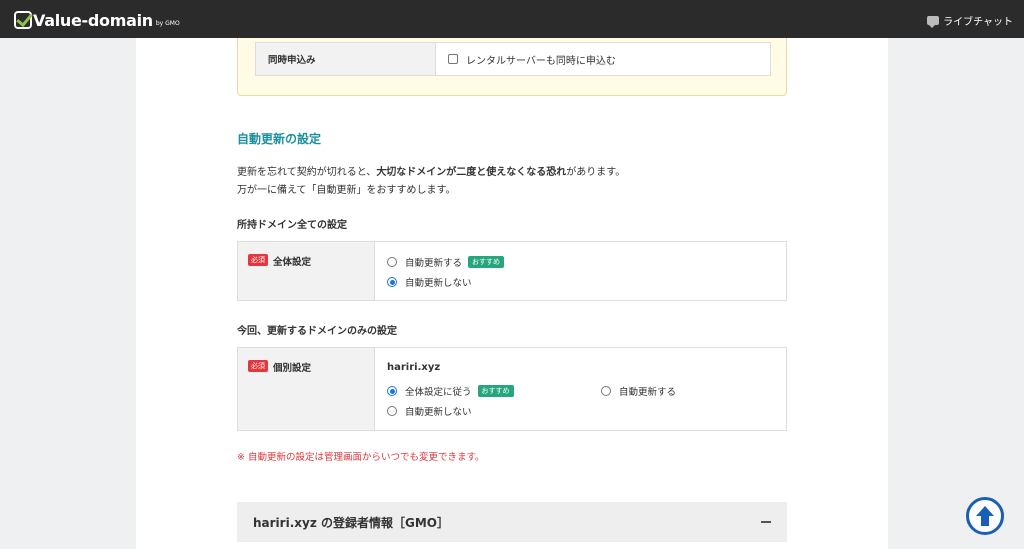 This screenshot has height=549, width=1024. Describe the element at coordinates (512, 522) in the screenshot. I see `registrant-info-accordion: hariri.xyz の登録者情報［GMO］` at that location.